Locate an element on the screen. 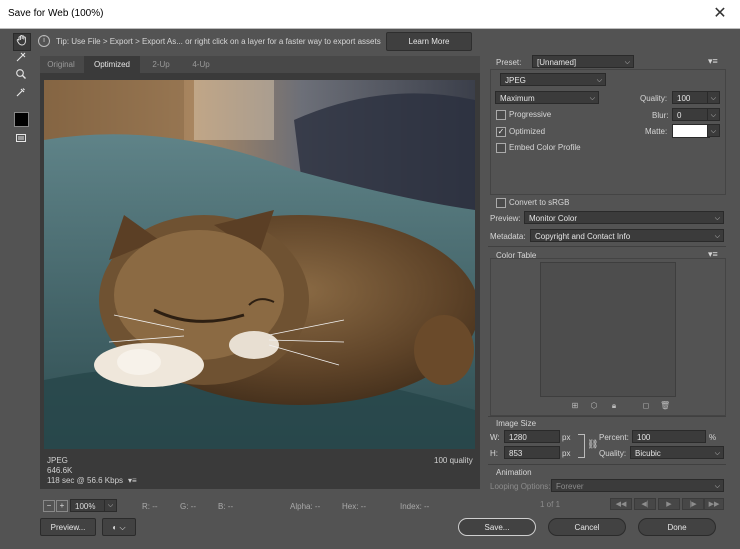  hand-tool-icon is located at coordinates (22, 42).